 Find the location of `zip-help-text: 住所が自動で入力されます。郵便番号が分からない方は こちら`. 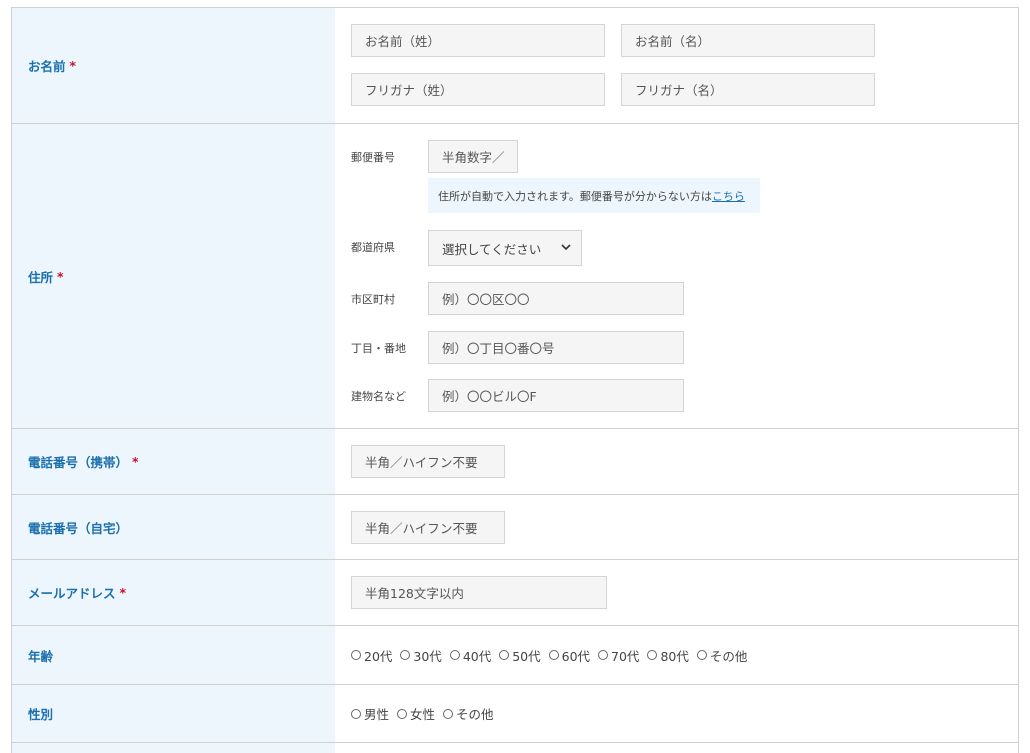

zip-help-text: 住所が自動で入力されます。郵便番号が分からない方は こちら is located at coordinates (594, 195).